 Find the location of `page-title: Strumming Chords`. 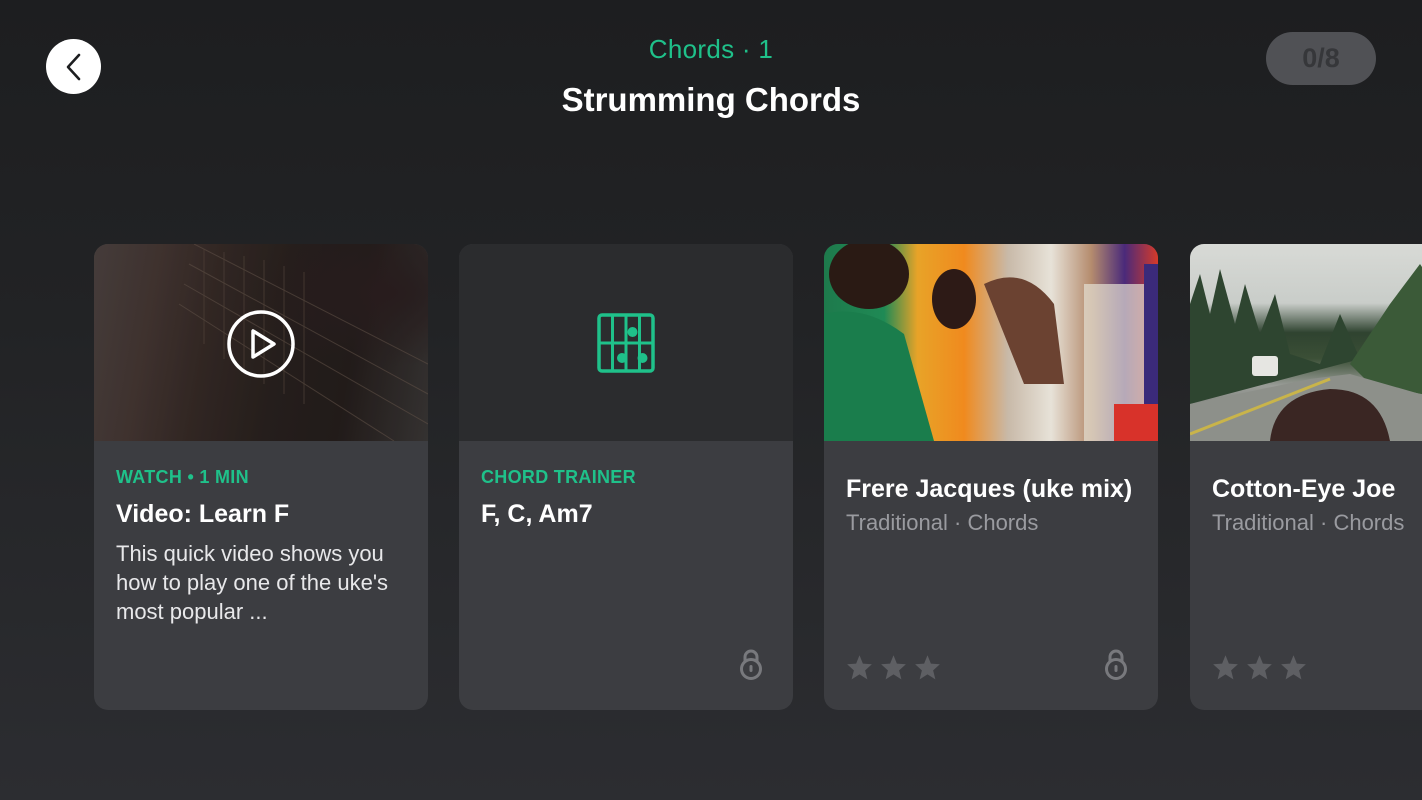

page-title: Strumming Chords is located at coordinates (711, 99).